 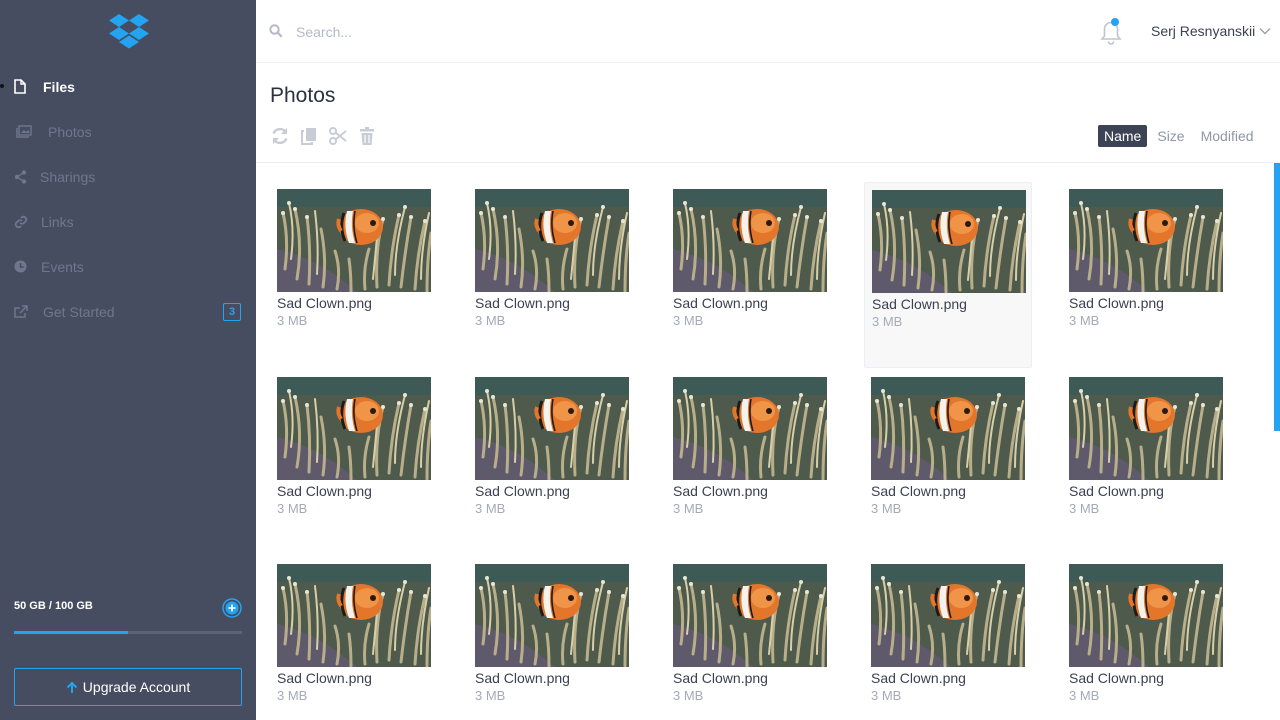 I want to click on refresh-icon, so click(x=280, y=136).